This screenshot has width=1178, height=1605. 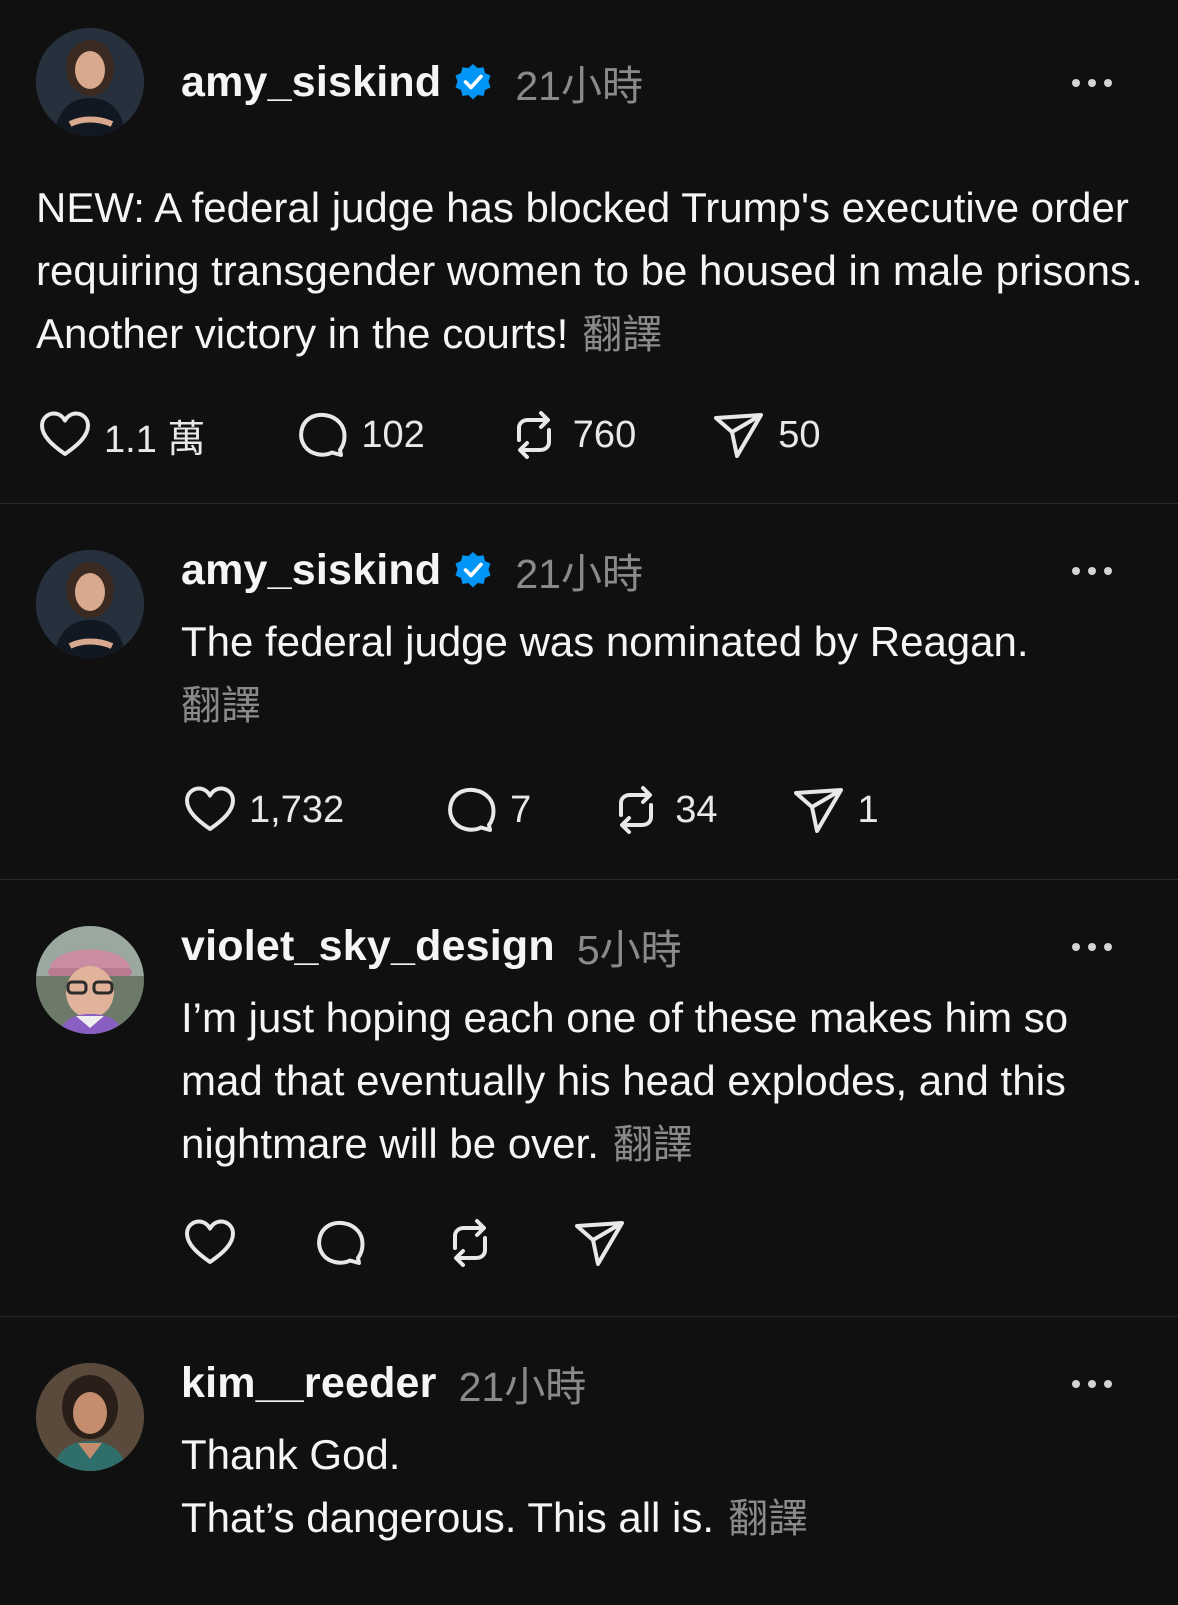 I want to click on username: kim__reeder, so click(x=309, y=1383).